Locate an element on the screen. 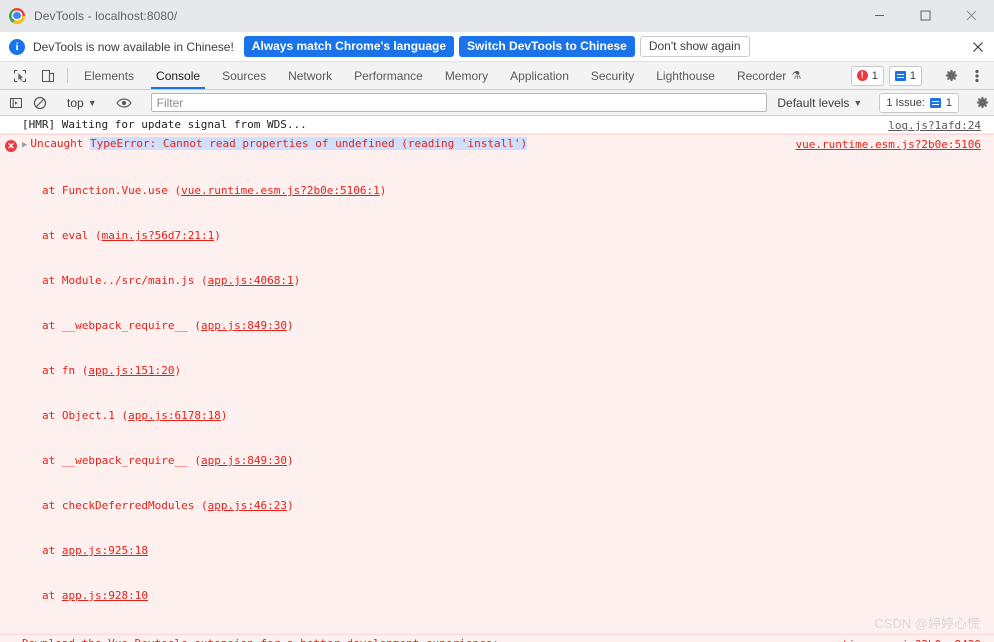 The width and height of the screenshot is (994, 642). log-levels-value: Default levels is located at coordinates (813, 102).